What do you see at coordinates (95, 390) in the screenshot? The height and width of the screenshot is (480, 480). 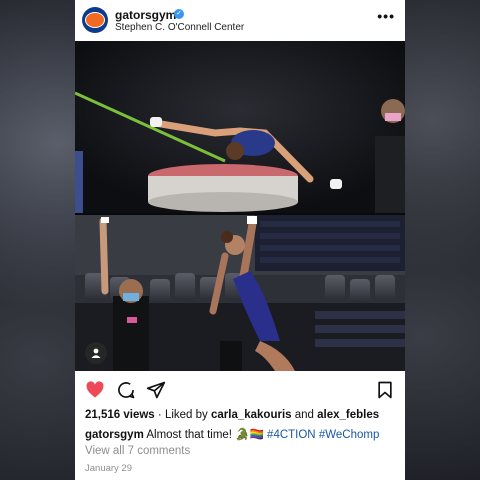 I see `heart-icon` at bounding box center [95, 390].